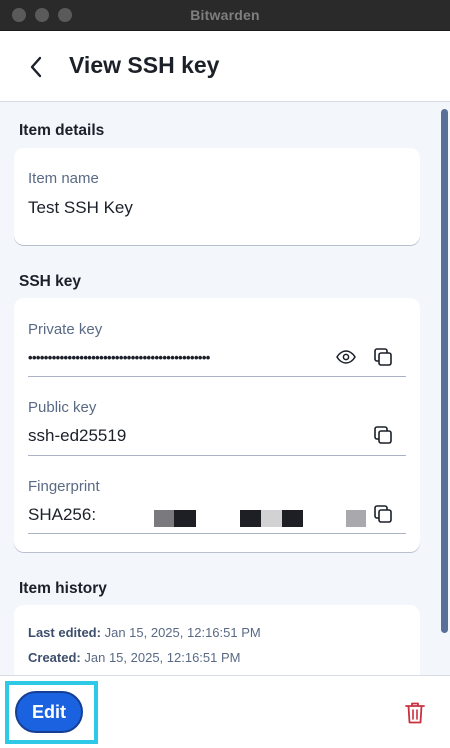 The width and height of the screenshot is (450, 748). Describe the element at coordinates (49, 712) in the screenshot. I see `edit-button: Edit` at that location.